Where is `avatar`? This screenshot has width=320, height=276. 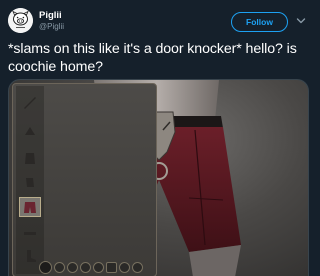 avatar is located at coordinates (20, 20).